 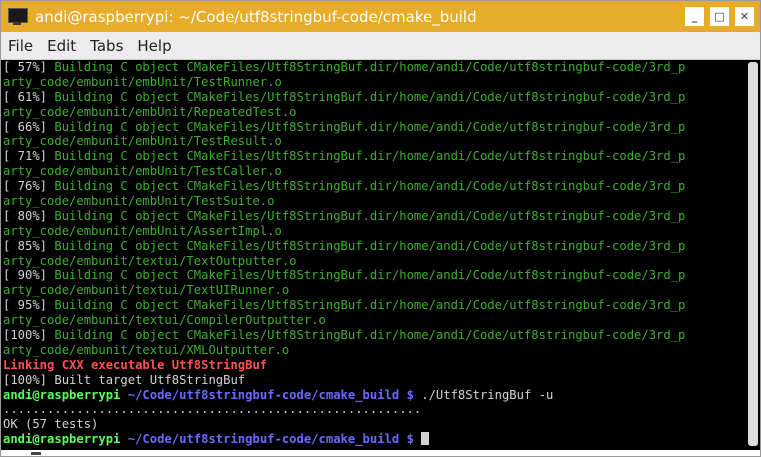 I want to click on scrollbar-thumb, so click(x=753, y=254).